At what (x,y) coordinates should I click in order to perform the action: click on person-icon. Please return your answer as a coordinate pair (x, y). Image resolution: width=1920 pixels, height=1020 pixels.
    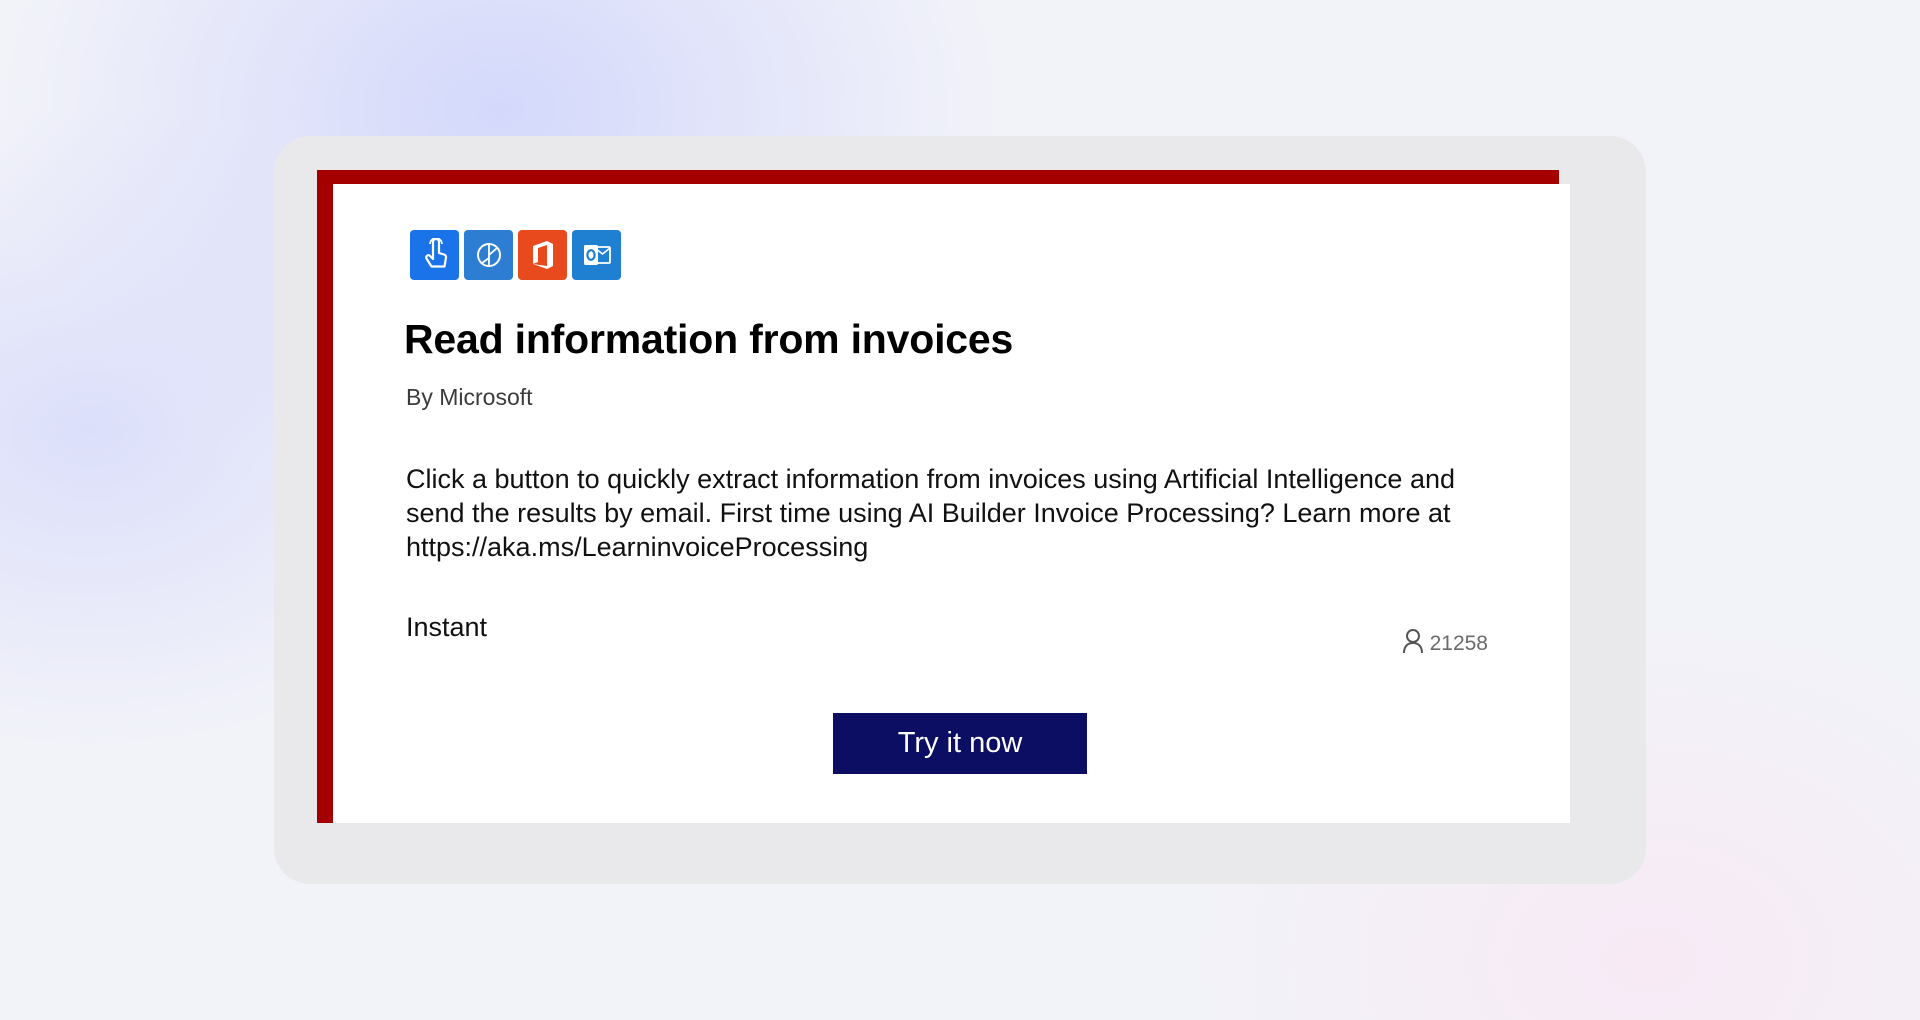
    Looking at the image, I should click on (1413, 644).